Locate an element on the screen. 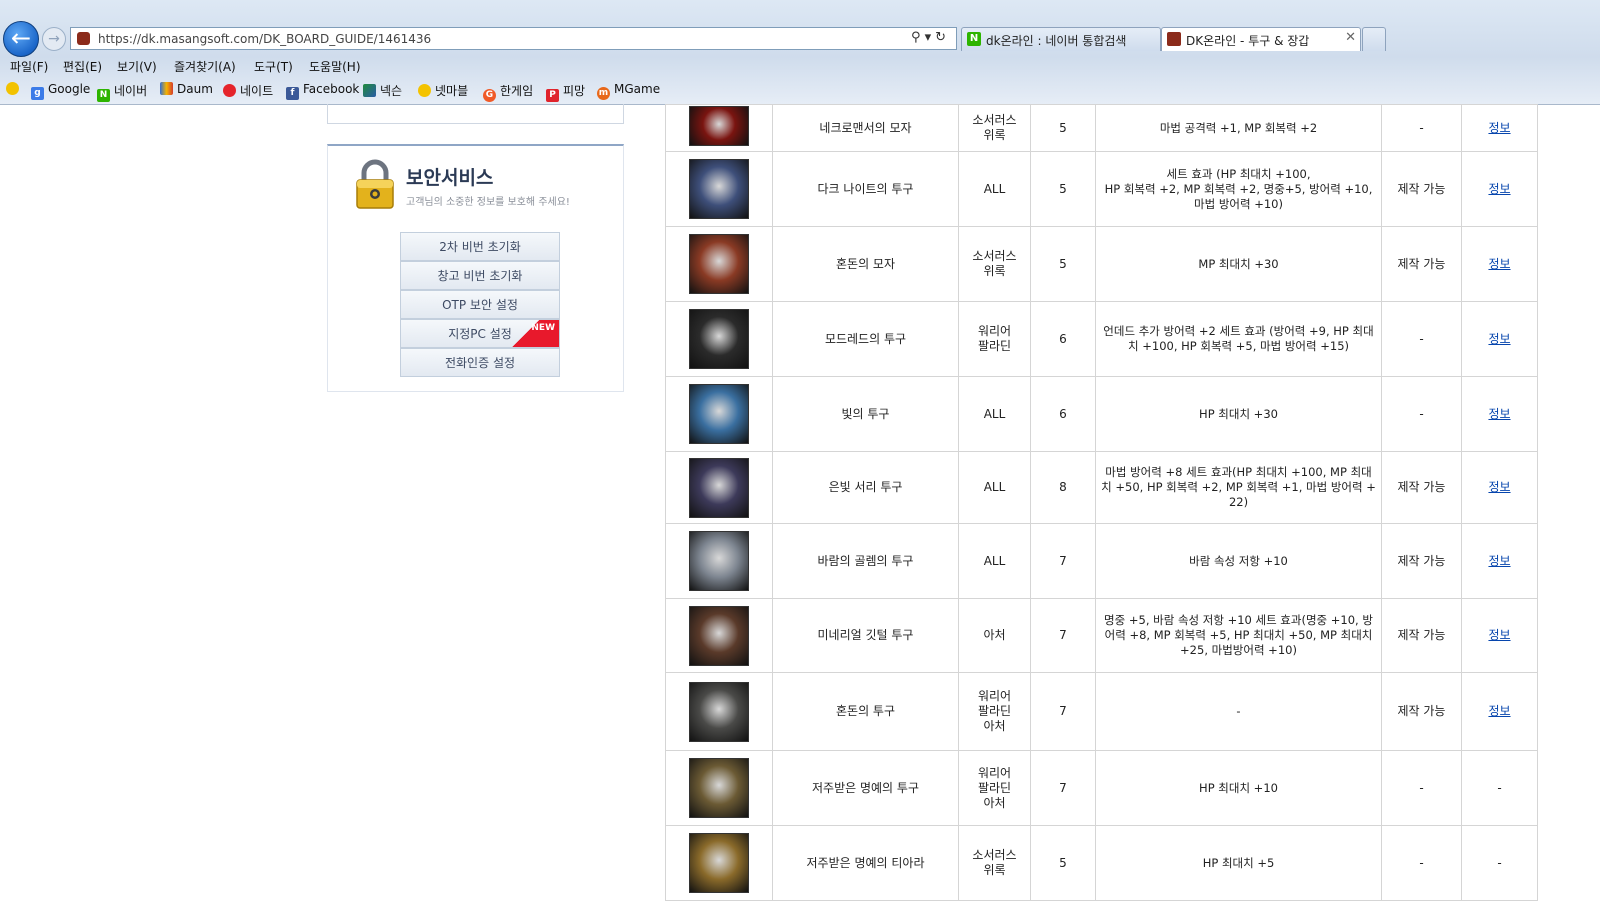 The image size is (1600, 901). item-effect: HP 최대치 +5 is located at coordinates (1238, 863).